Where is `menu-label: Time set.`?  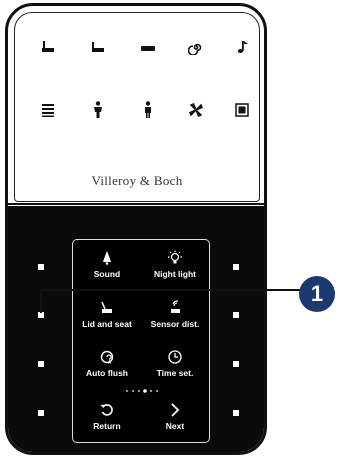 menu-label: Time set. is located at coordinates (175, 373).